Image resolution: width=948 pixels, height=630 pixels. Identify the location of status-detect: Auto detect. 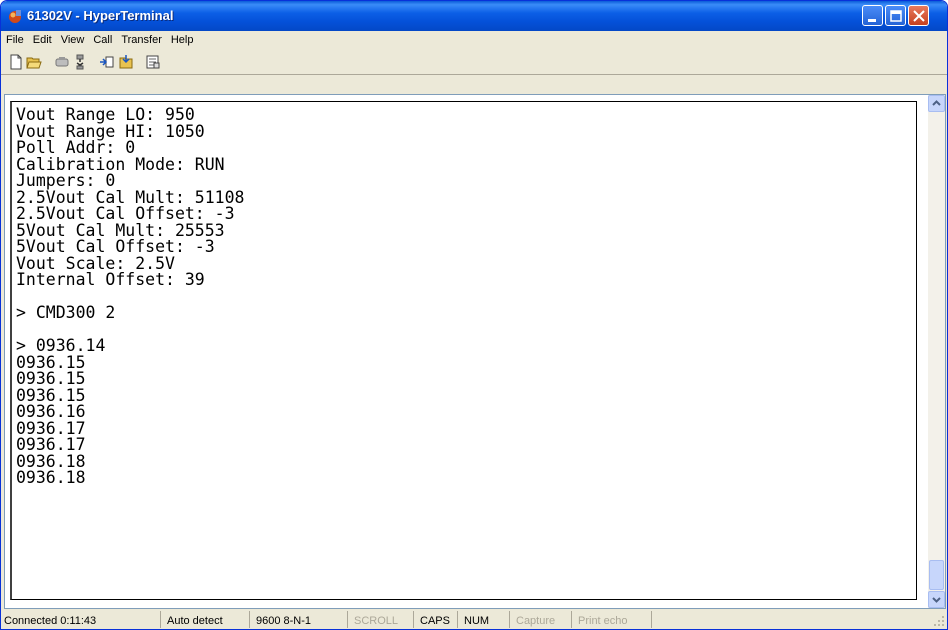
(191, 619).